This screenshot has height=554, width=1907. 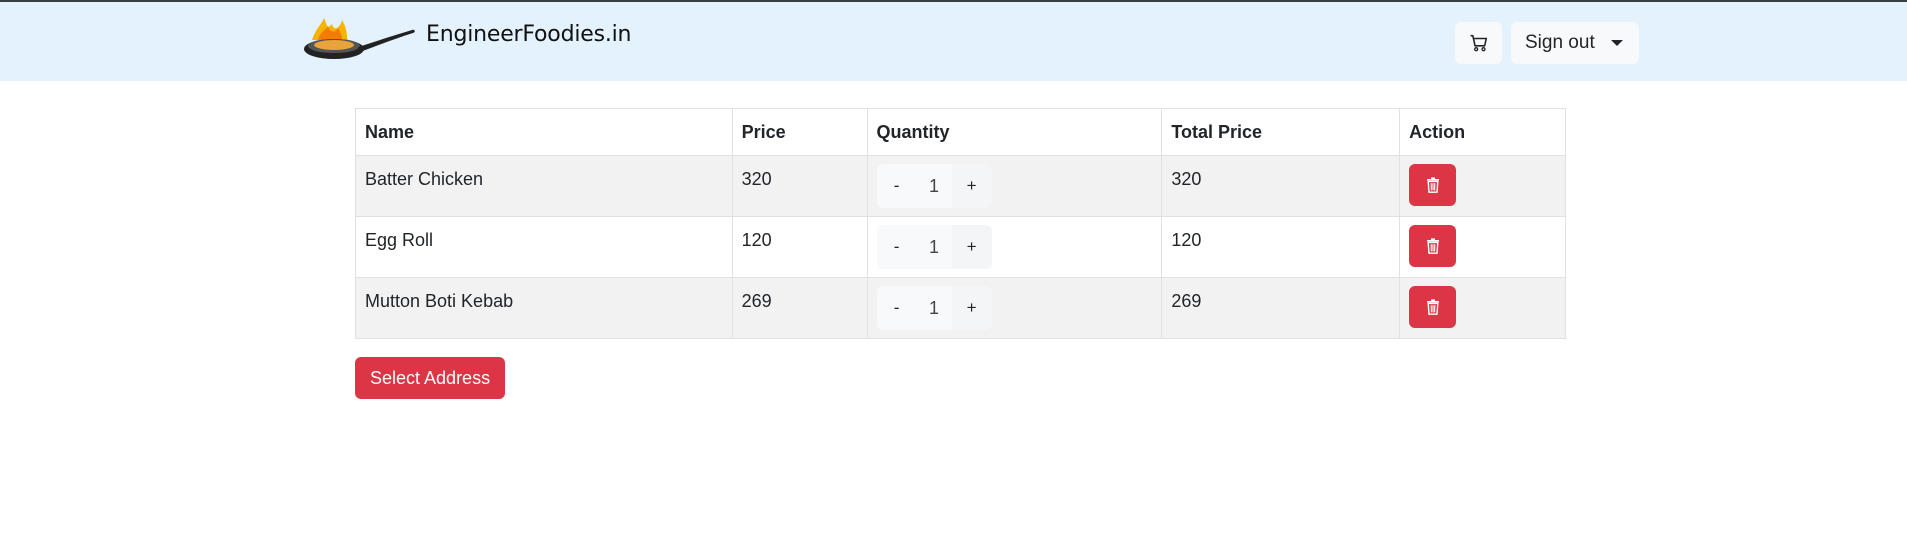 I want to click on item-price: 320, so click(x=799, y=186).